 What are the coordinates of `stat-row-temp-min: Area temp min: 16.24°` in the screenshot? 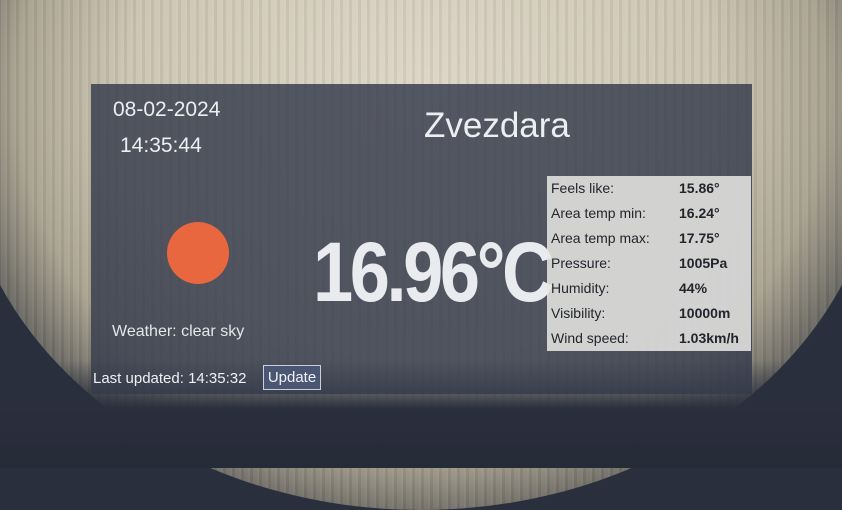 It's located at (635, 213).